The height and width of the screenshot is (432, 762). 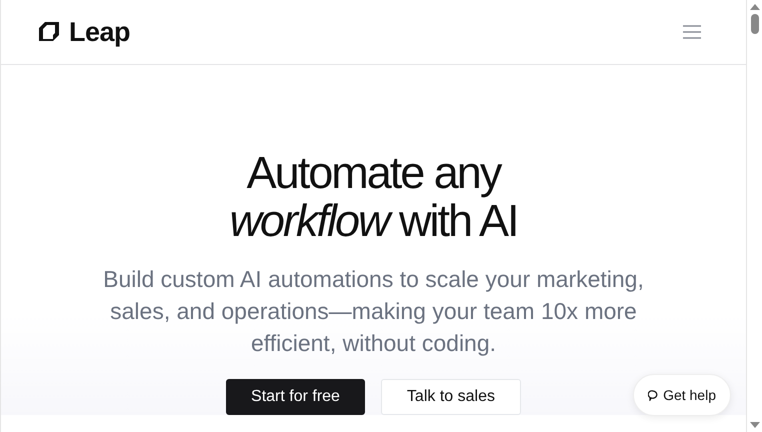 What do you see at coordinates (653, 395) in the screenshot?
I see `chat-bubble-icon` at bounding box center [653, 395].